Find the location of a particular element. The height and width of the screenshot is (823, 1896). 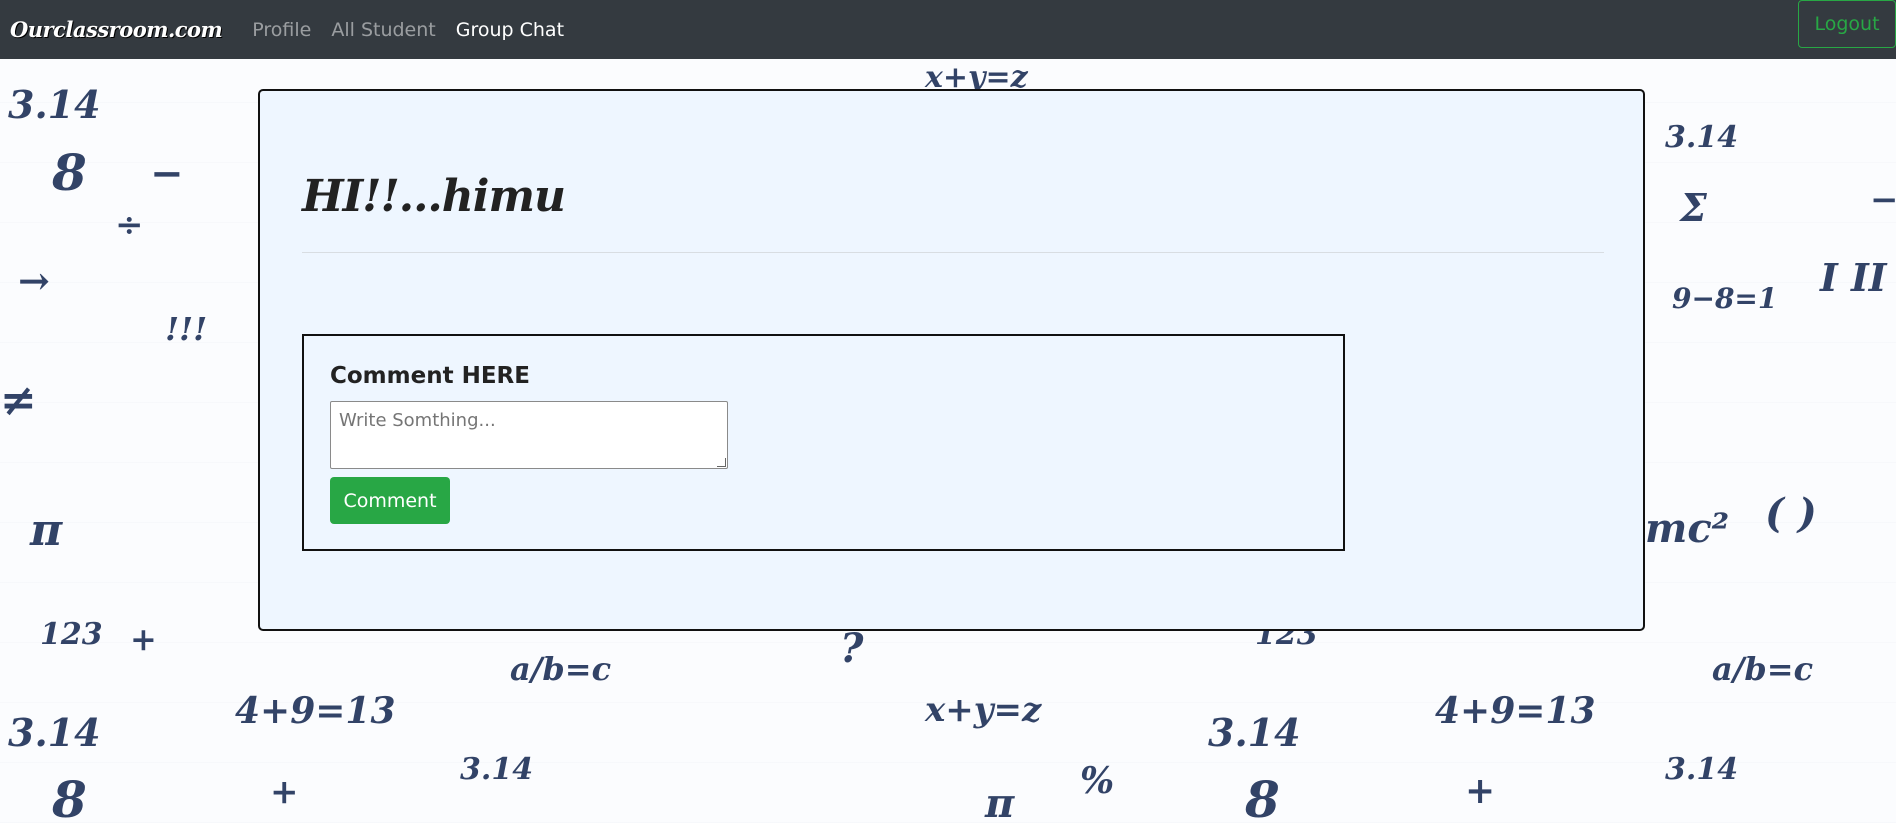

comment-textarea is located at coordinates (529, 435).